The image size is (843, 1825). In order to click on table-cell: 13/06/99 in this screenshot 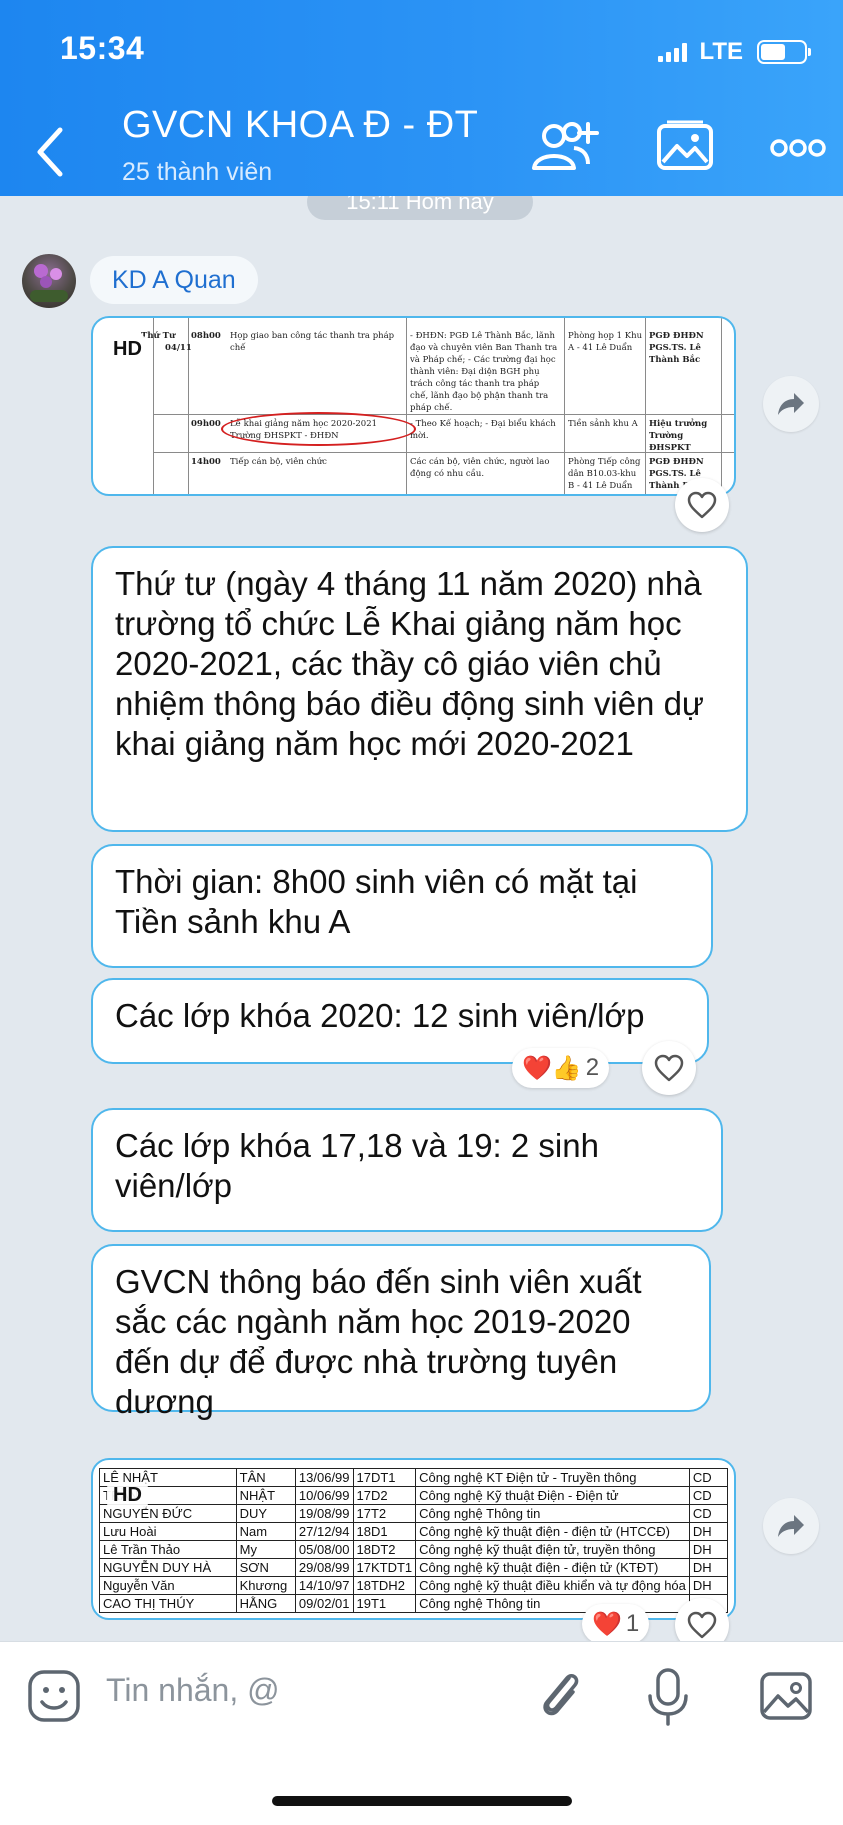, I will do `click(324, 1477)`.